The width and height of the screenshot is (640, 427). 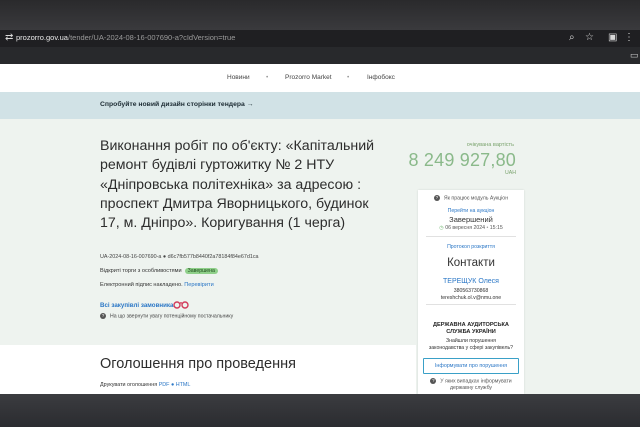 I want to click on site-settings-icon: ⇄, so click(x=9, y=38).